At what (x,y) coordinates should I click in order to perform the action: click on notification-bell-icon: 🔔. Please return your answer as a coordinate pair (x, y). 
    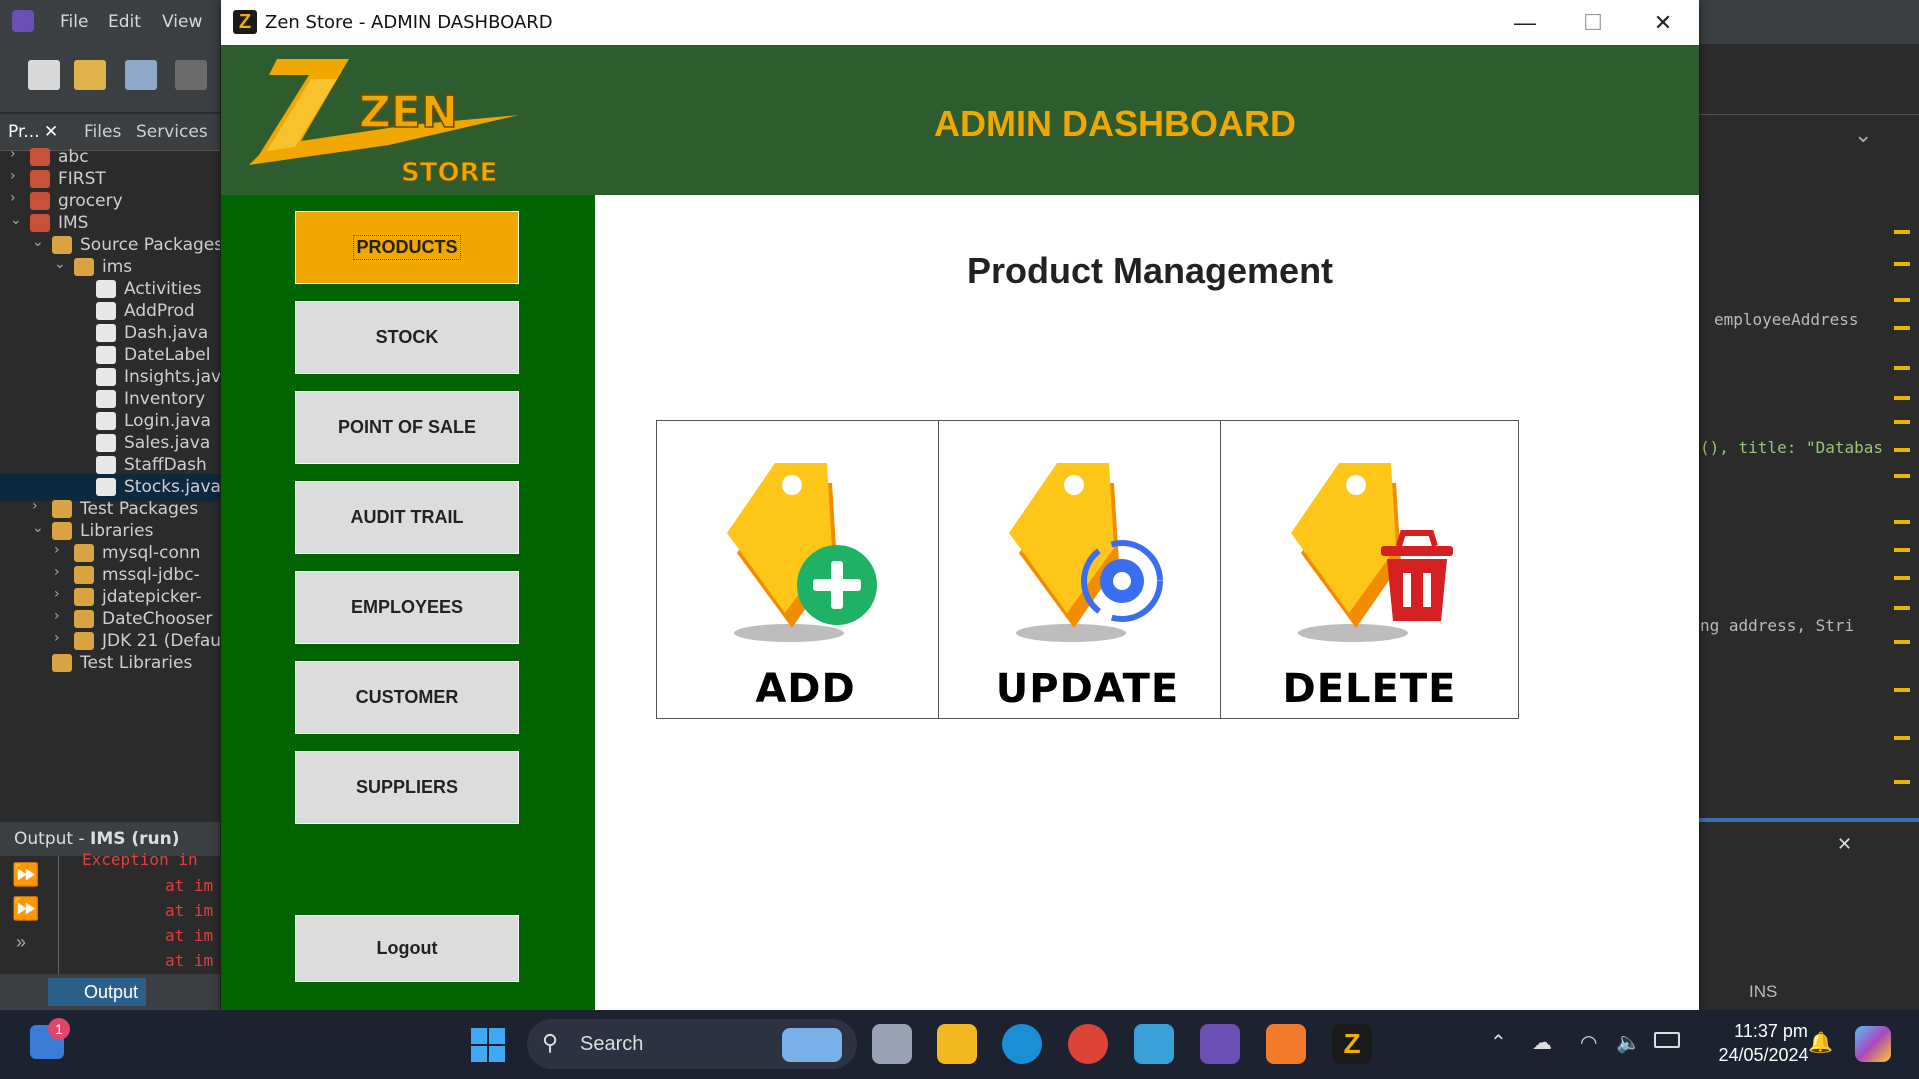
    Looking at the image, I should click on (1820, 1042).